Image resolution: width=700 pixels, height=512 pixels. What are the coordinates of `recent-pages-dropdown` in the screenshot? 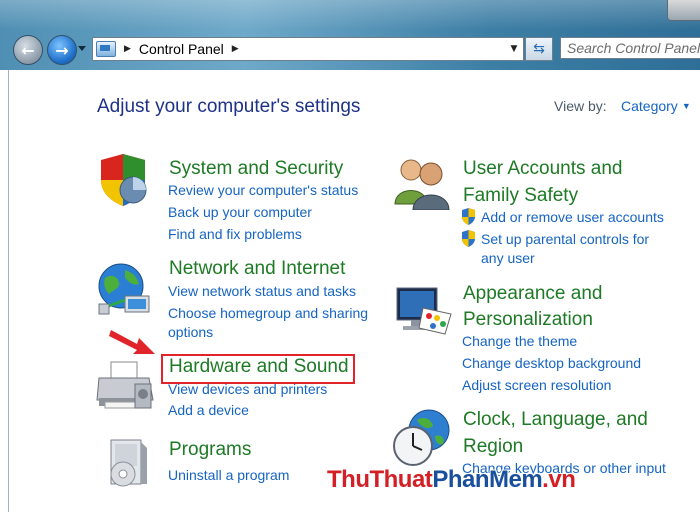 It's located at (82, 48).